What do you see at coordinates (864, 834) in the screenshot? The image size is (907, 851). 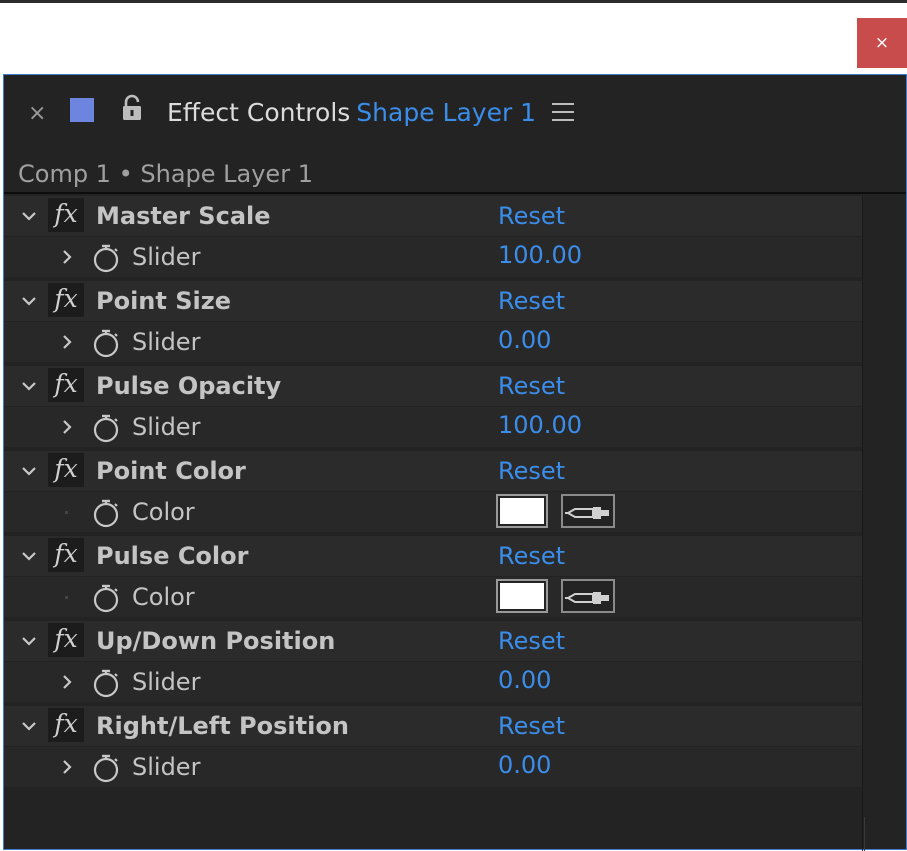 I see `resize-handle` at bounding box center [864, 834].